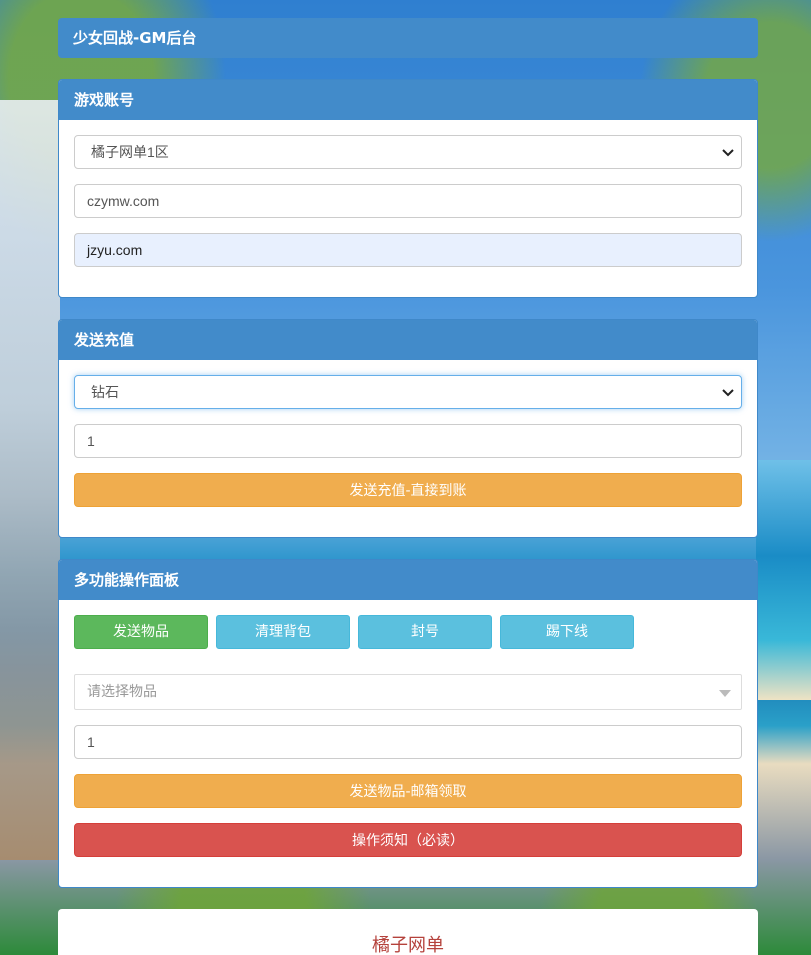 The width and height of the screenshot is (811, 955). Describe the element at coordinates (408, 152) in the screenshot. I see `server-select: 橘子网单1区` at that location.